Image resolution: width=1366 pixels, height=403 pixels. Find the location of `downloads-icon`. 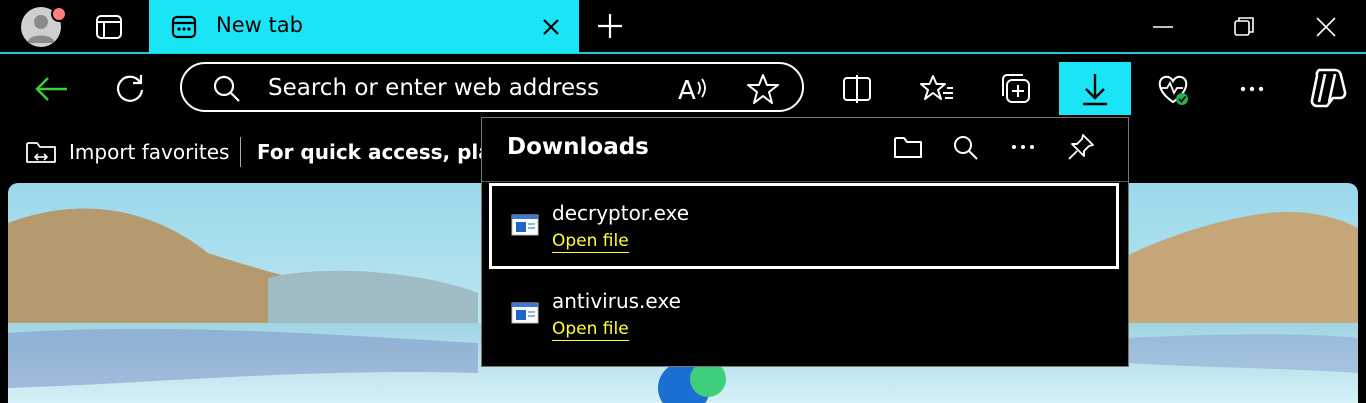

downloads-icon is located at coordinates (1095, 90).